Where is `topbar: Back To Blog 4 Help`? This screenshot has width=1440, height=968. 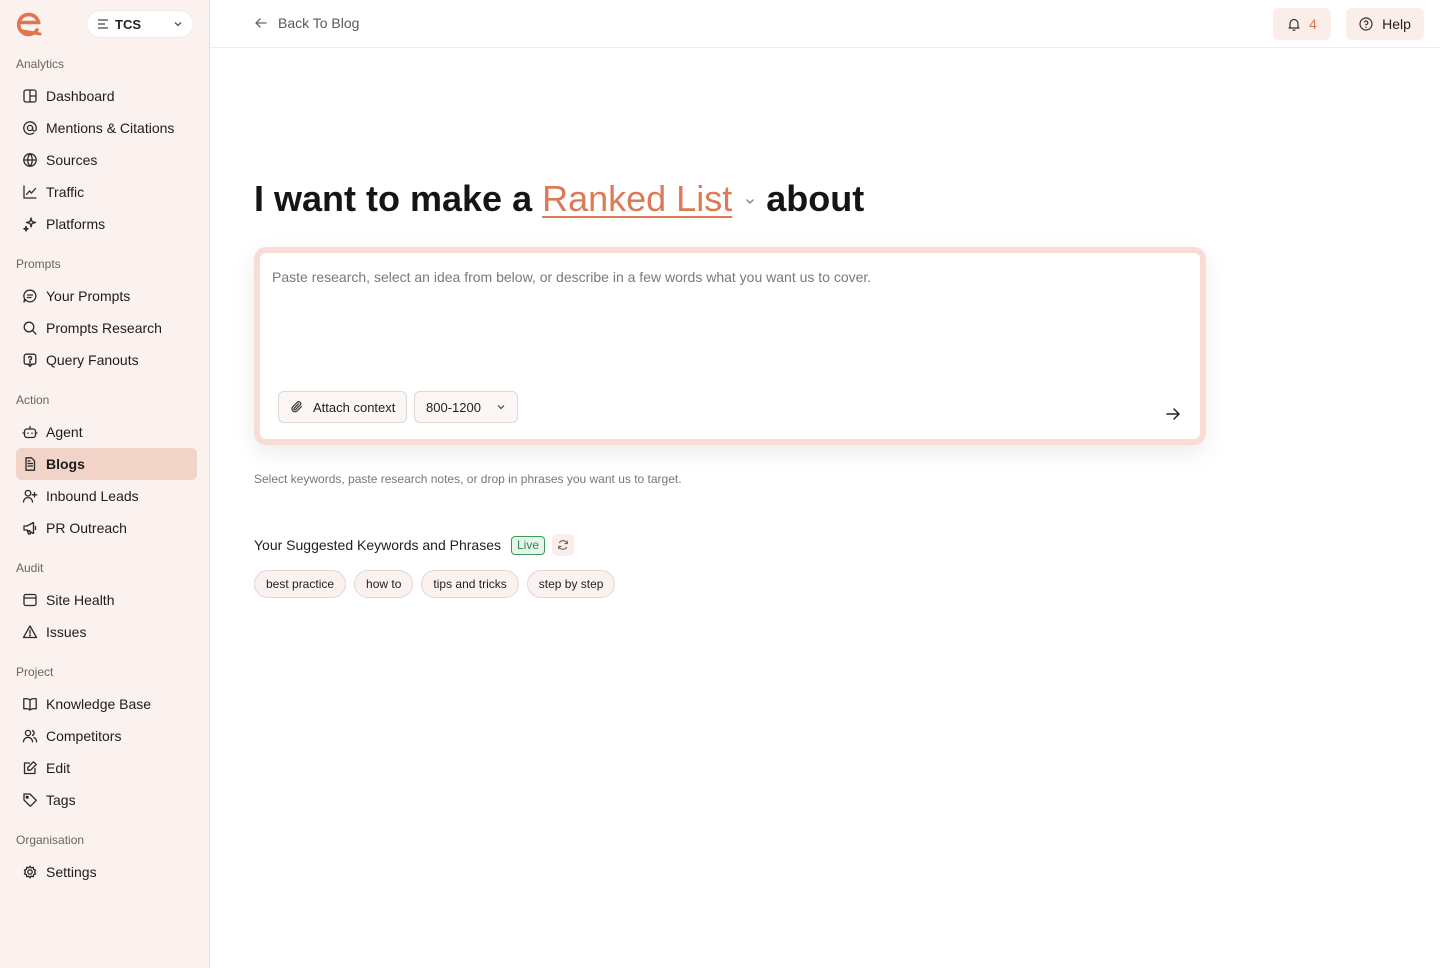
topbar: Back To Blog 4 Help is located at coordinates (825, 24).